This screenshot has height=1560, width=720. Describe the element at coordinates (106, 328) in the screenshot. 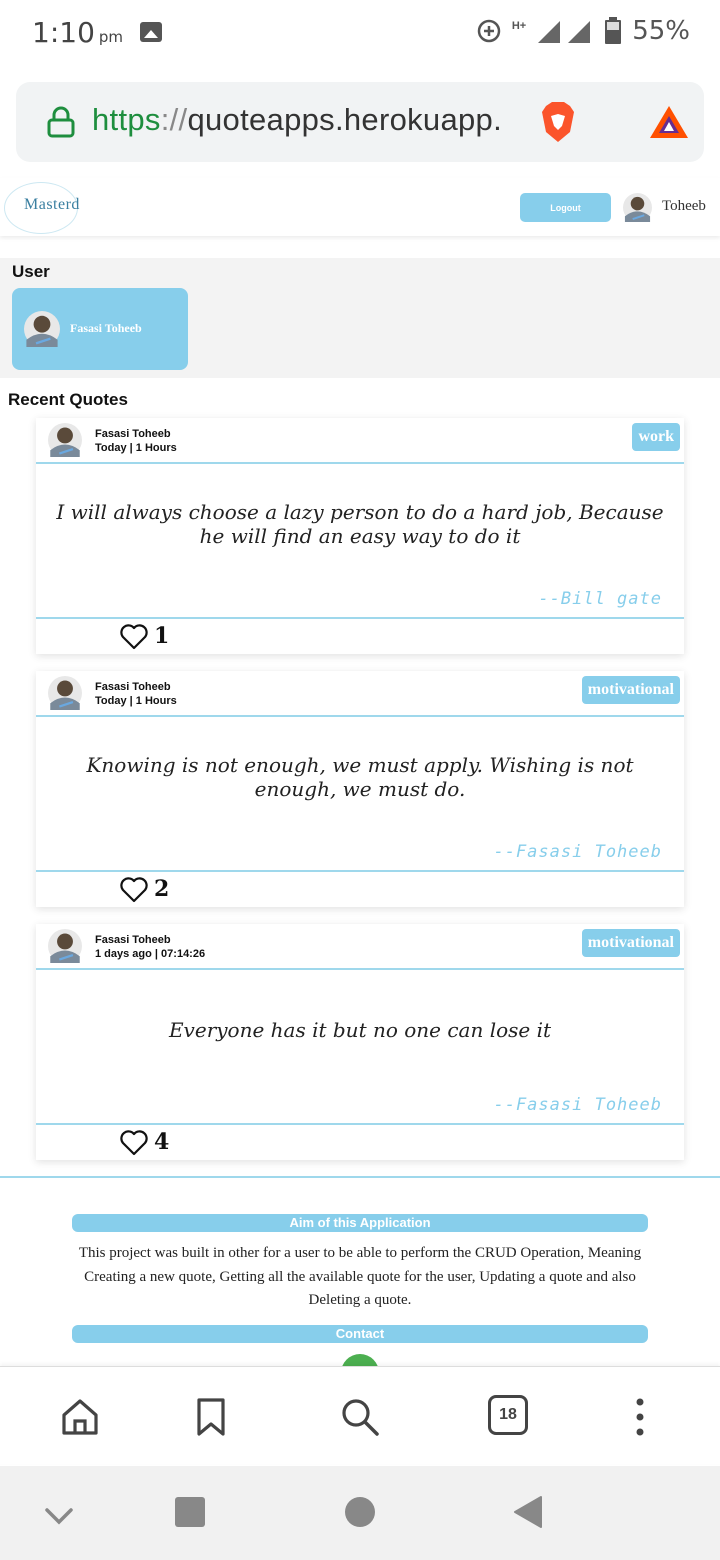

I see `user-card-name: Fasasi Toheeb` at that location.